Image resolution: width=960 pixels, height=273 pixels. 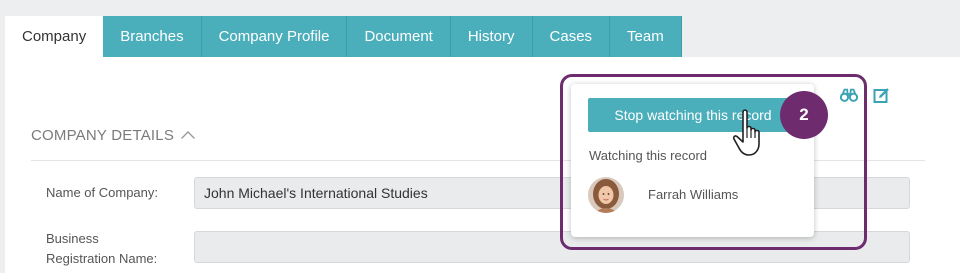 I want to click on section-header: COMPANY DETAILS, so click(x=113, y=135).